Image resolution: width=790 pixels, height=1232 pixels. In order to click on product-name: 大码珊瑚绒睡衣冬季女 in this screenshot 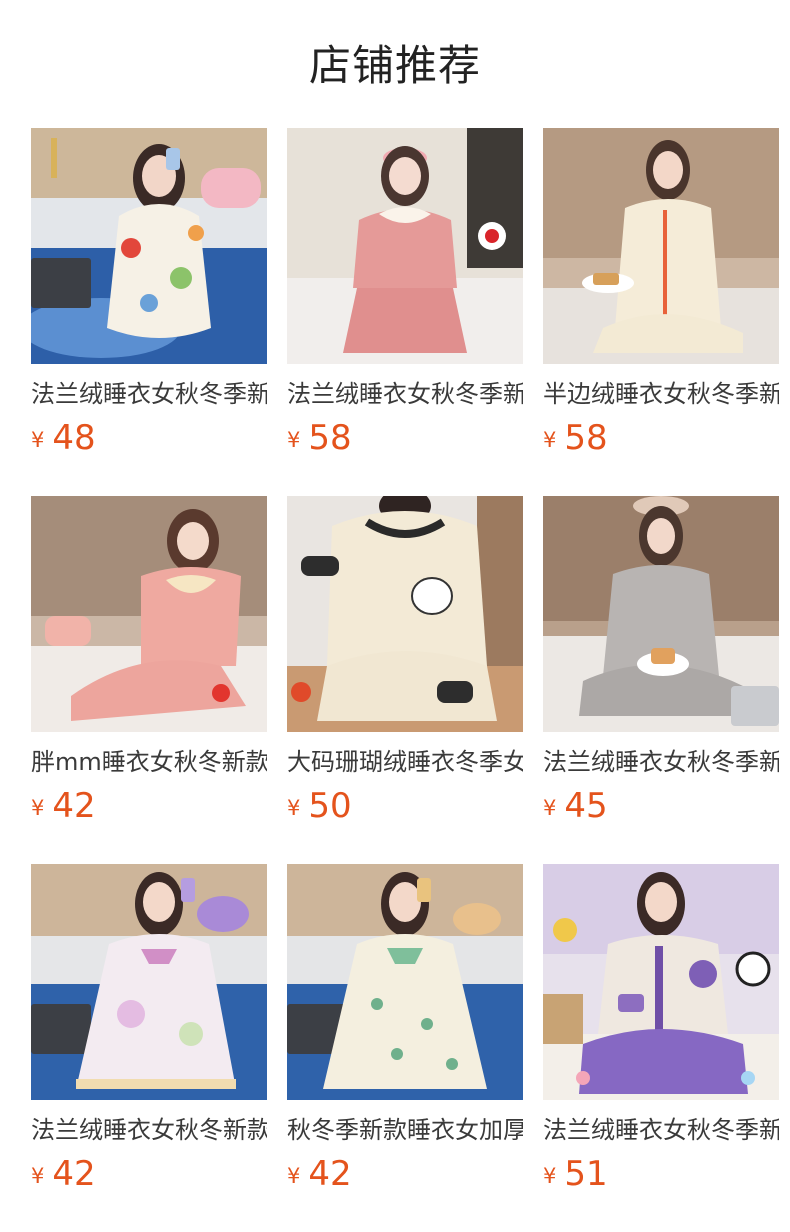, I will do `click(405, 762)`.